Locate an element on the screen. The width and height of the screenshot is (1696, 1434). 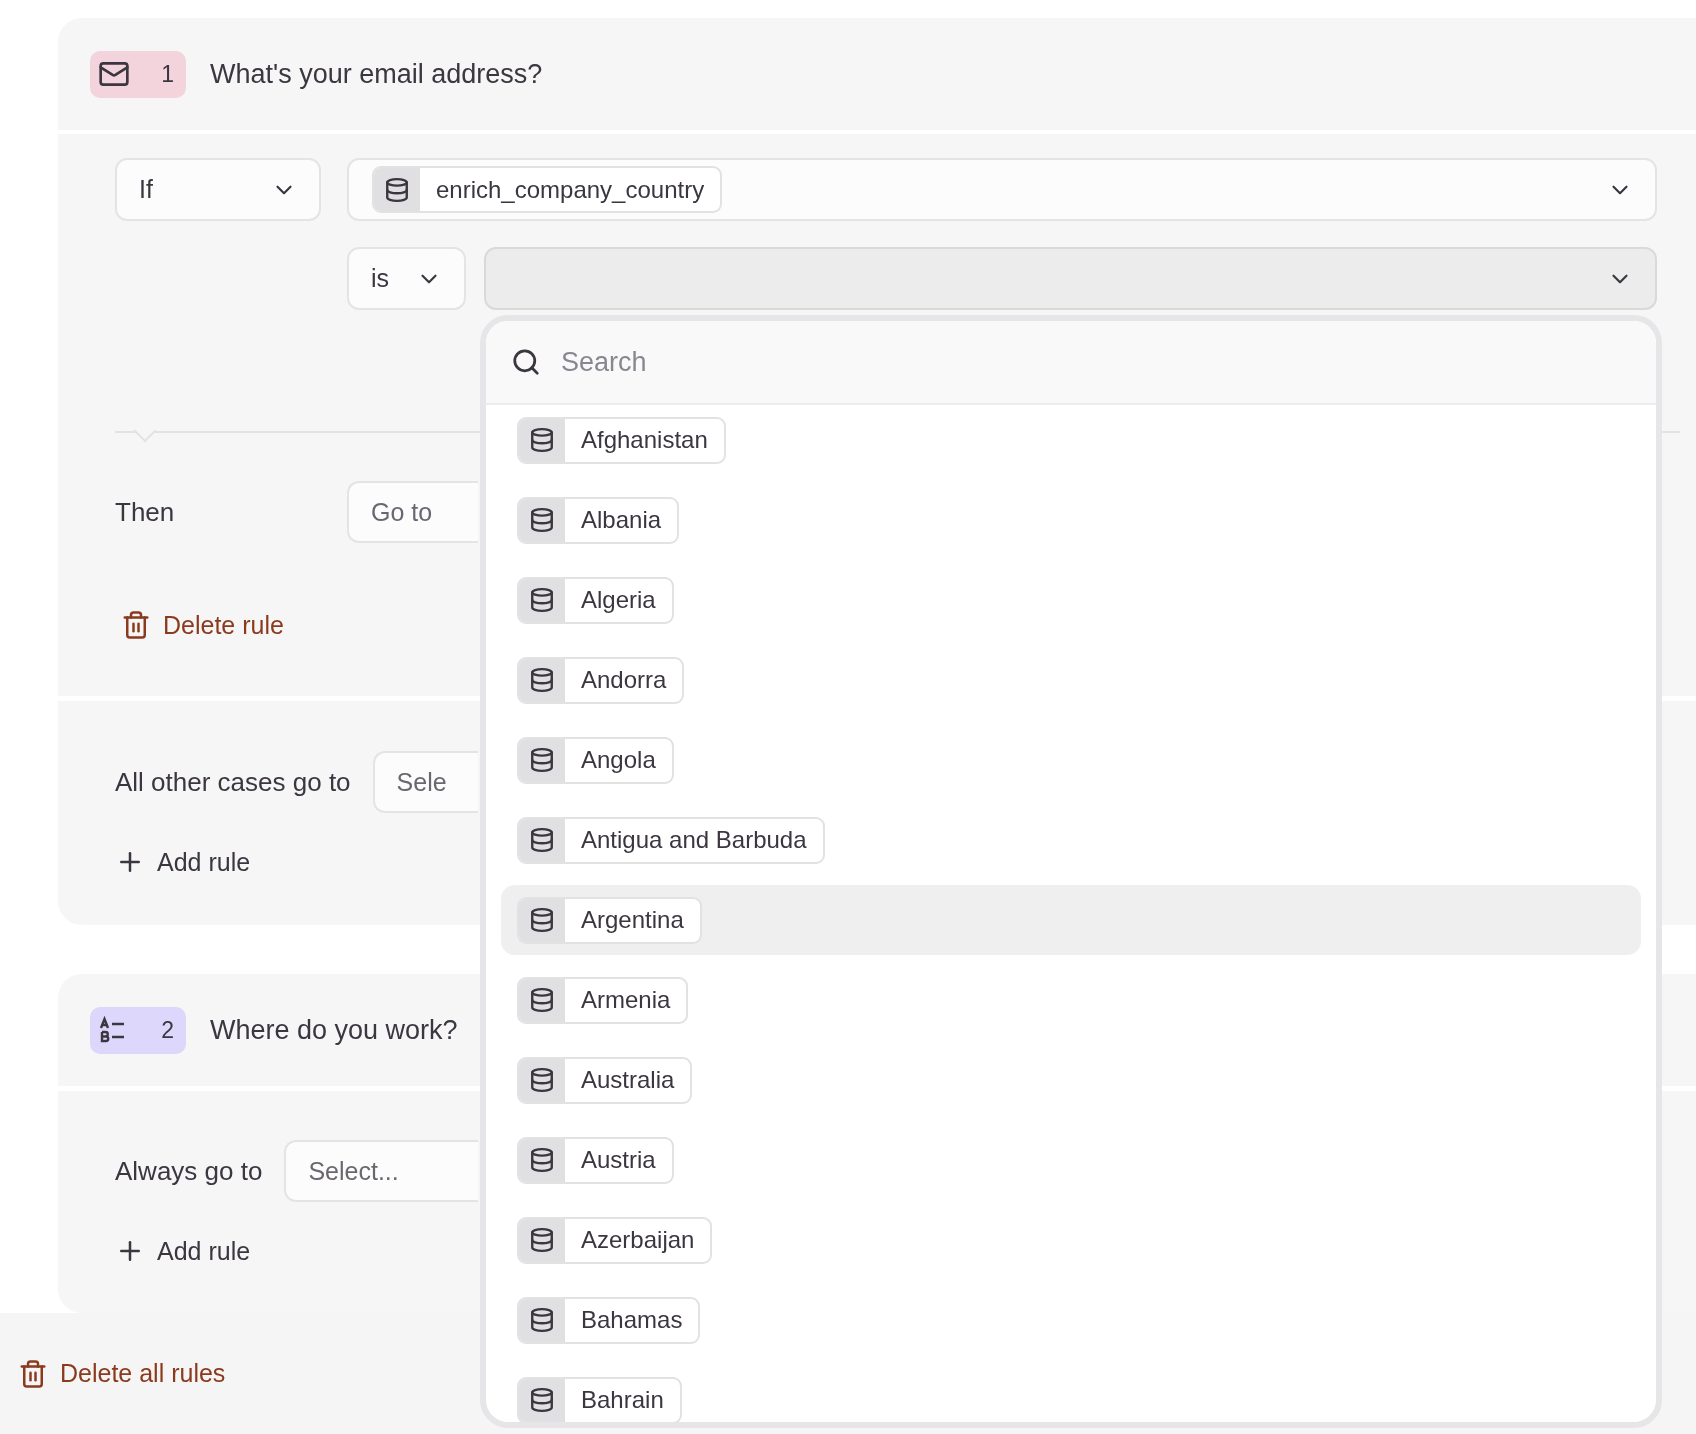
fallback-label: All other cases go to is located at coordinates (233, 782).